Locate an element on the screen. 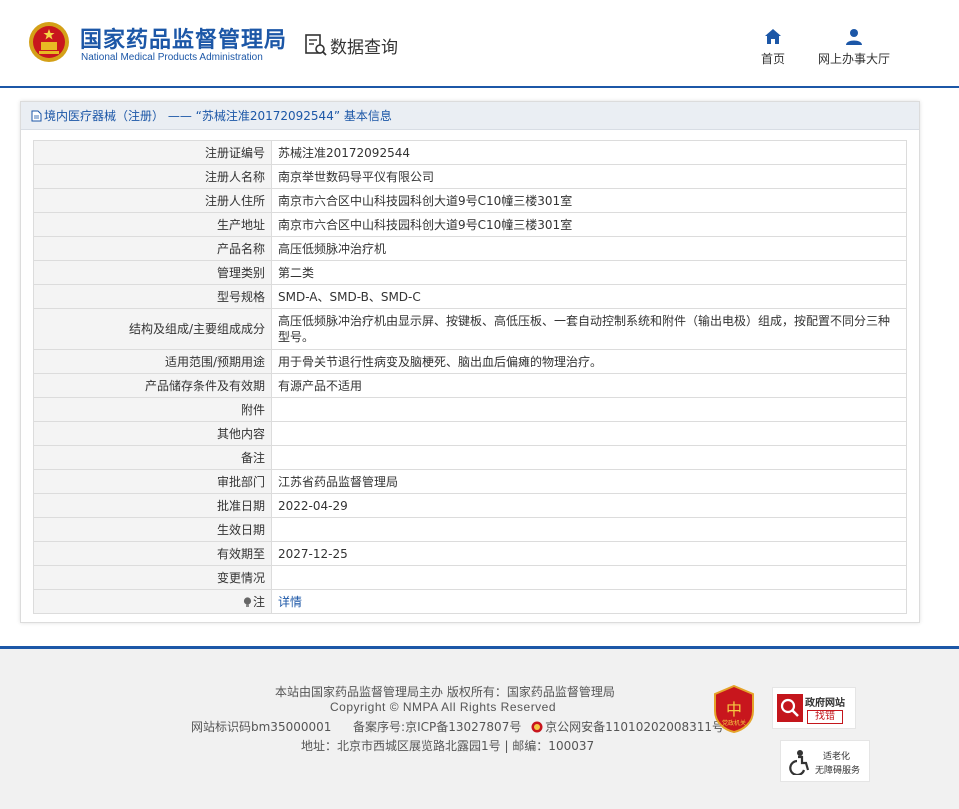 The height and width of the screenshot is (809, 959). footer-copyright-cn: 本站由国家药品监督管理局主办 版权所有：国家药品监督管理局 is located at coordinates (445, 692).